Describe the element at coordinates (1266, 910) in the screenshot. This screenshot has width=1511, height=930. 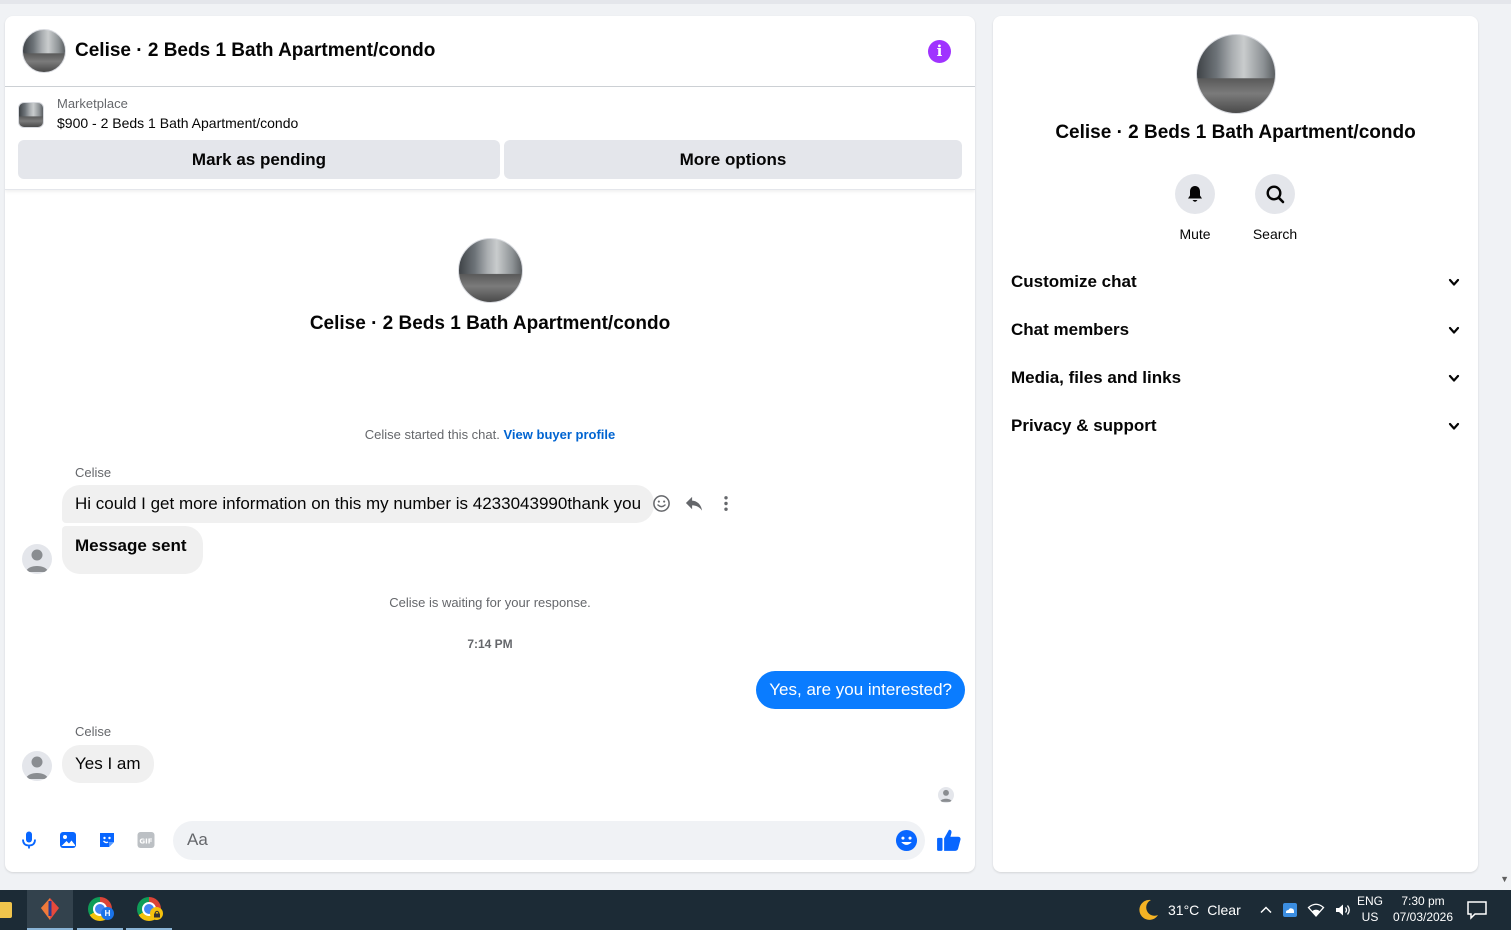
I see `chevron-up-icon` at that location.